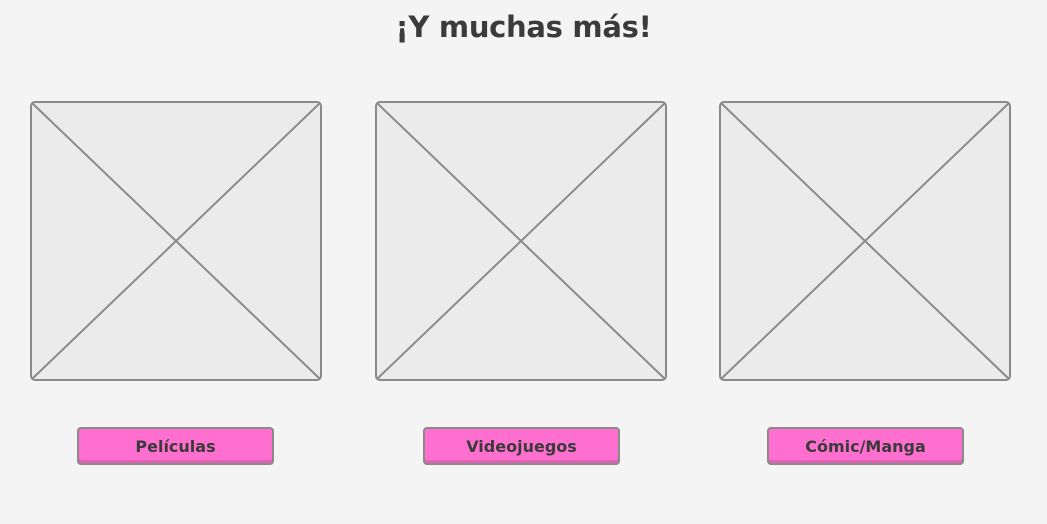 The image size is (1047, 524). What do you see at coordinates (521, 446) in the screenshot?
I see `videojuegos-button: Videojuegos` at bounding box center [521, 446].